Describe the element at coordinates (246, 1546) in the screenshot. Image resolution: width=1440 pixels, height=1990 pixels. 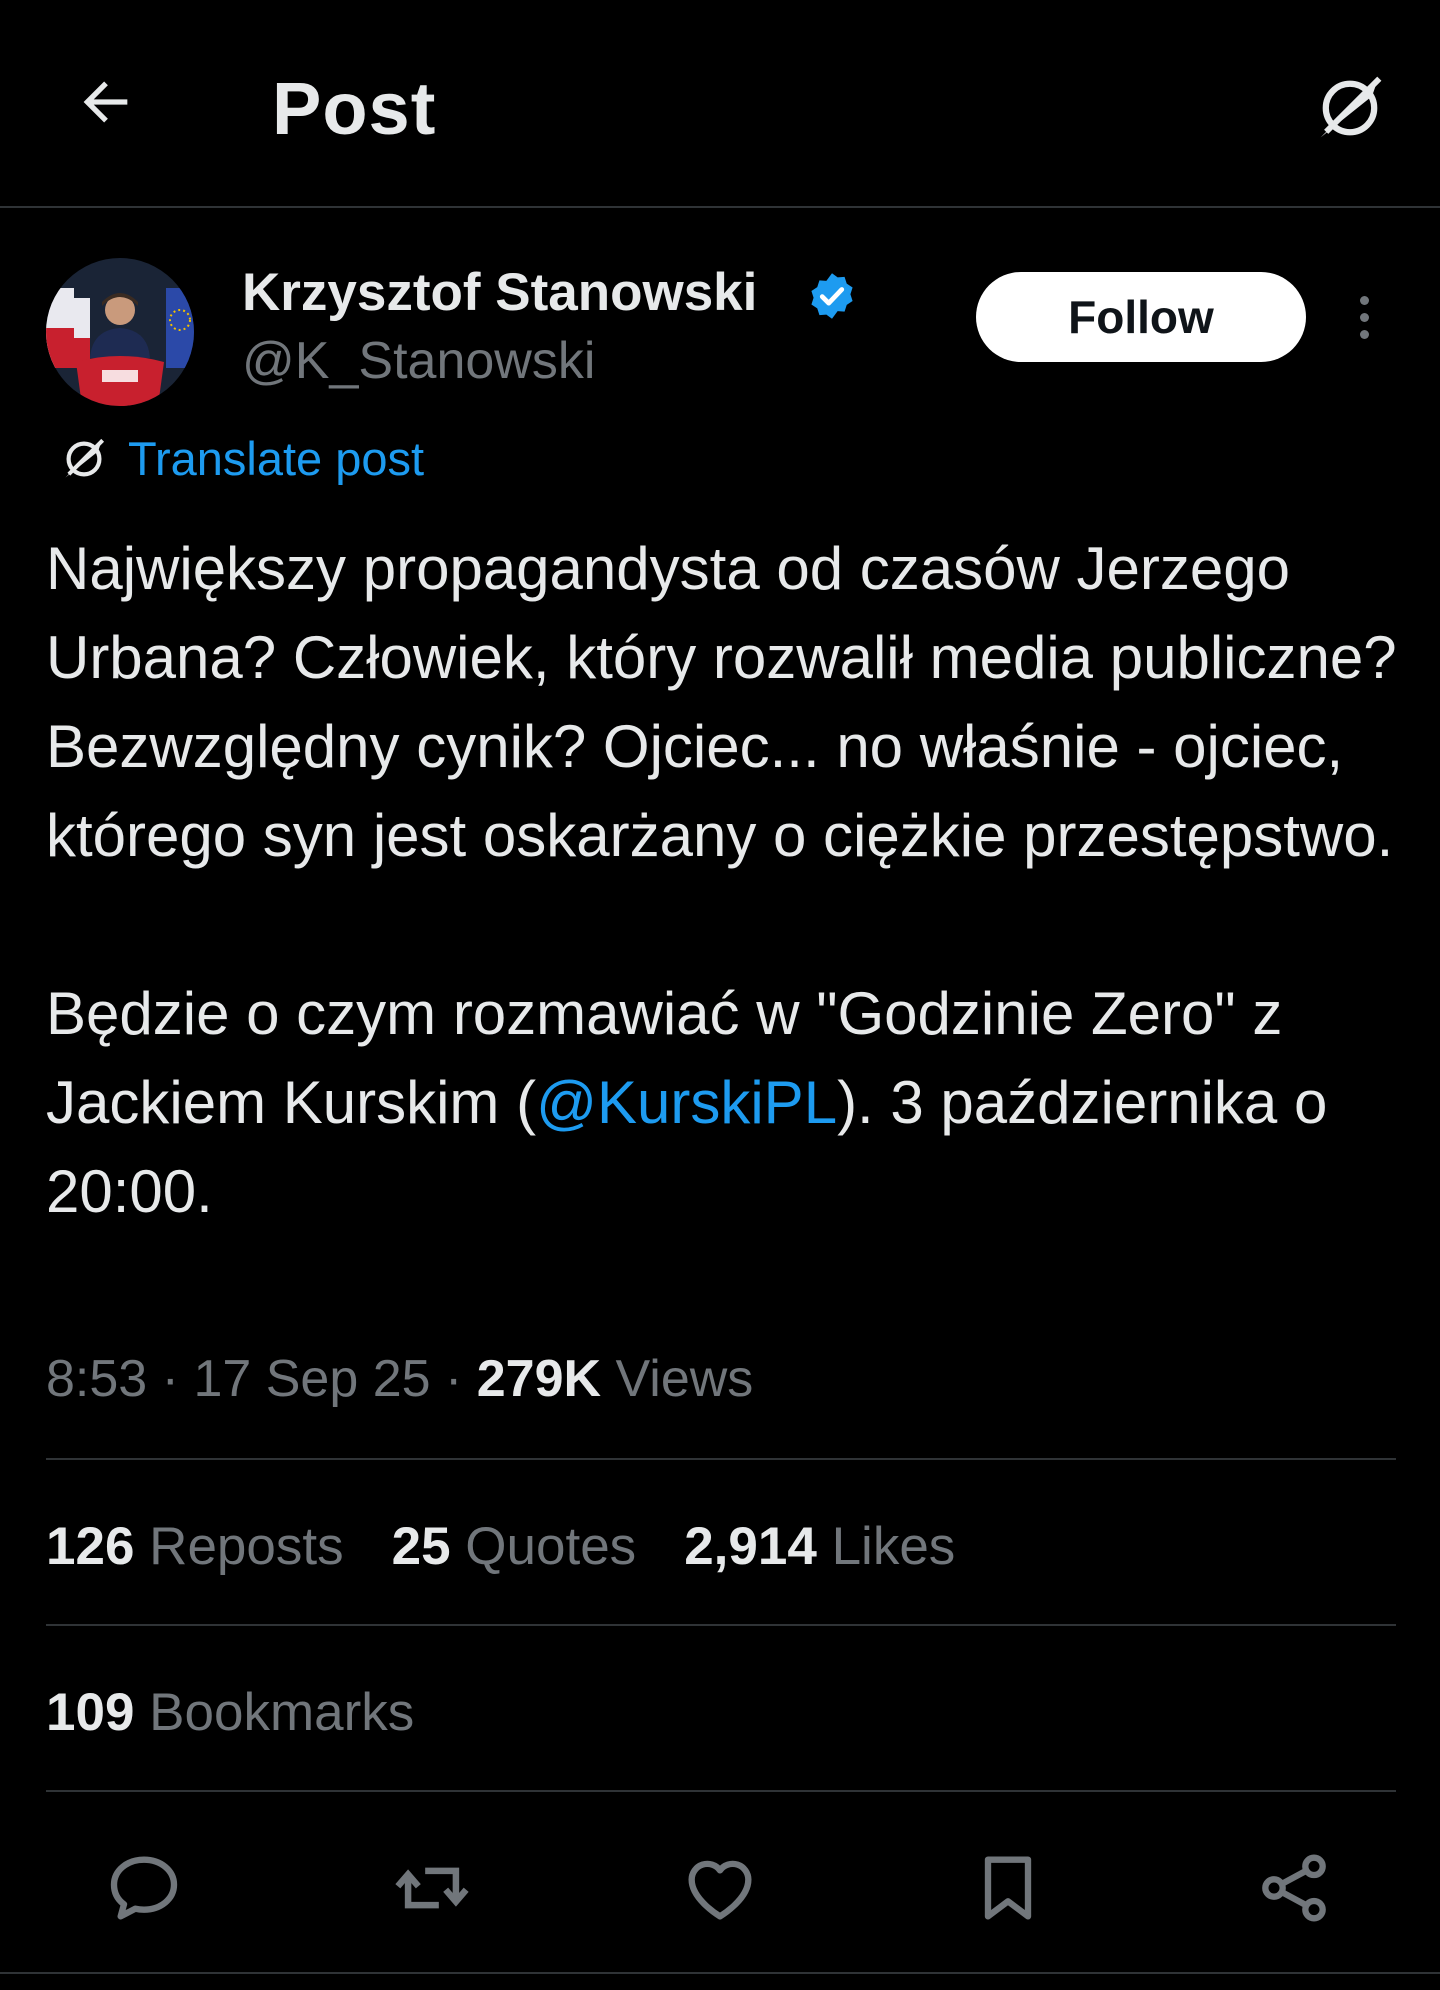
I see `reposts-label: Reposts` at that location.